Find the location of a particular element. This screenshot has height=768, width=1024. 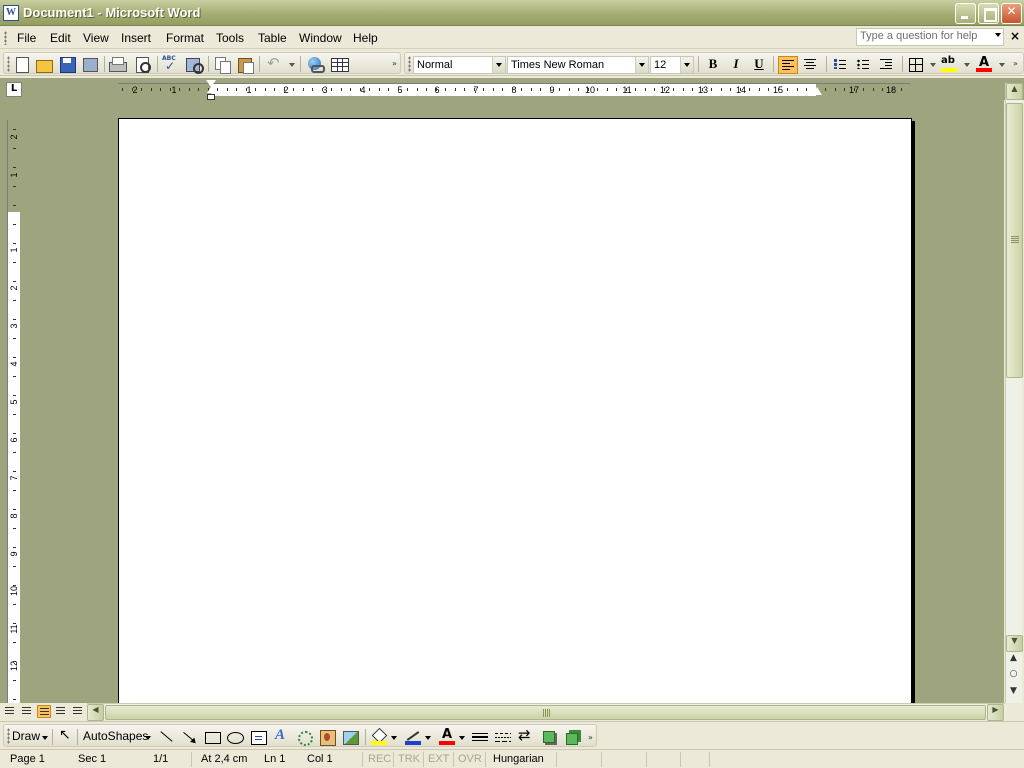

horizontal-scrollbar: ◀ ▶ is located at coordinates (546, 712).